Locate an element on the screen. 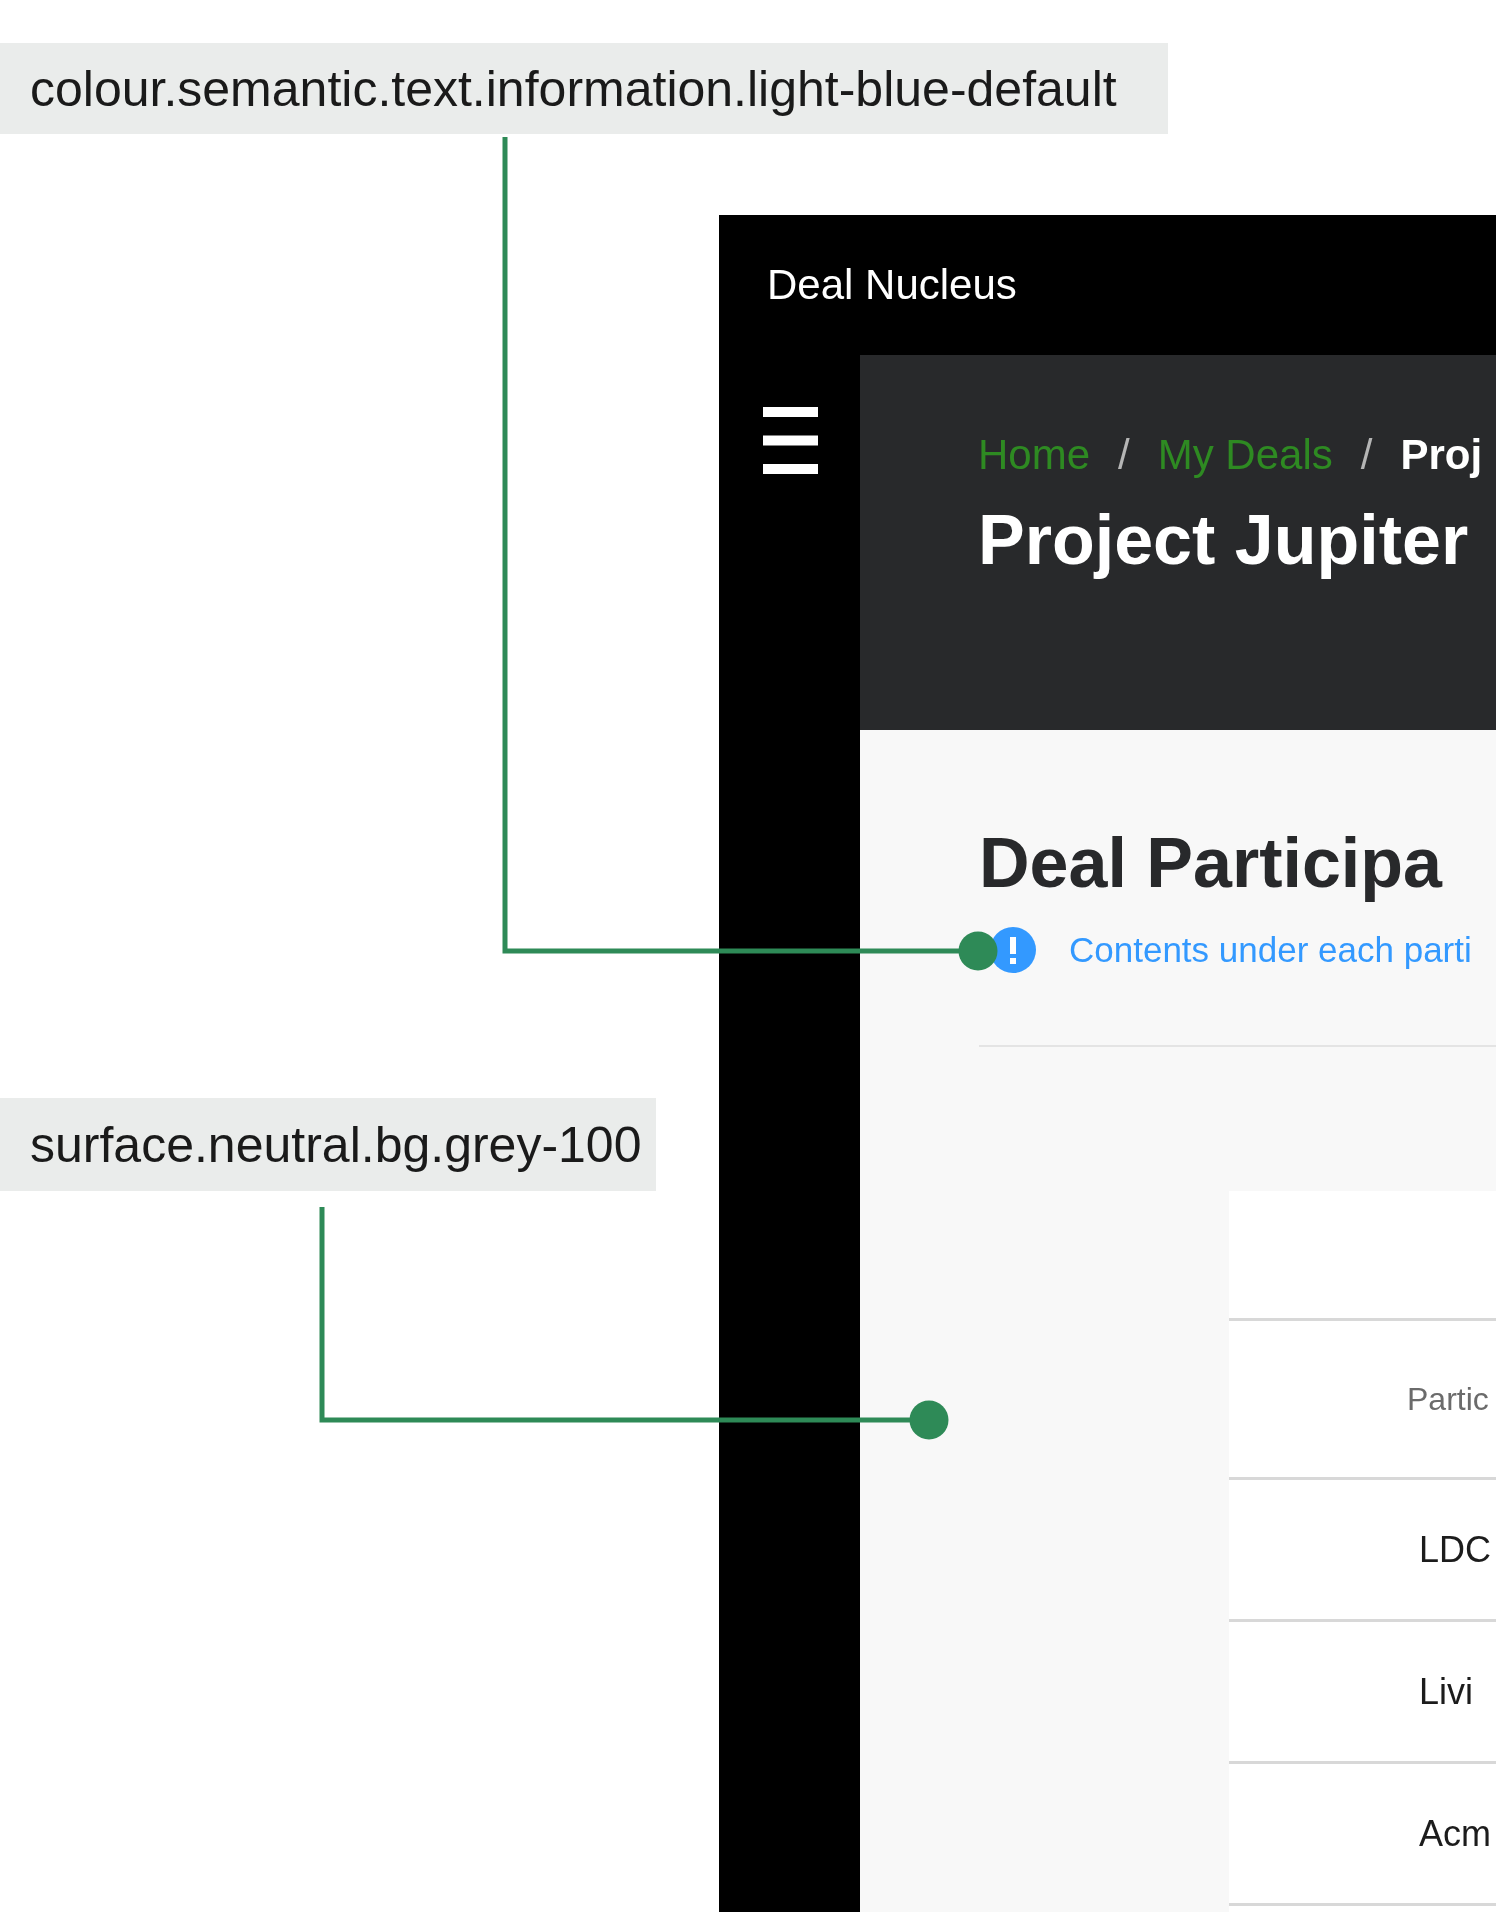  menu-icon is located at coordinates (790, 440).